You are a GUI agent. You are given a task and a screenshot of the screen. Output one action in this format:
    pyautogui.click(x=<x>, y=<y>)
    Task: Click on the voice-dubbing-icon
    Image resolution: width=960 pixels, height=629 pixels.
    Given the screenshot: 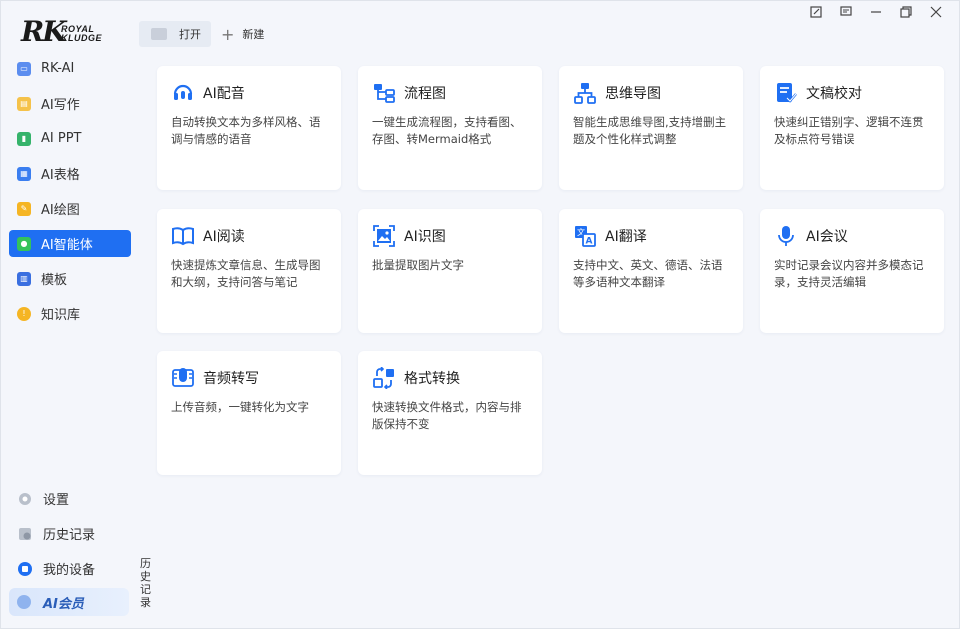 What is the action you would take?
    pyautogui.click(x=183, y=93)
    